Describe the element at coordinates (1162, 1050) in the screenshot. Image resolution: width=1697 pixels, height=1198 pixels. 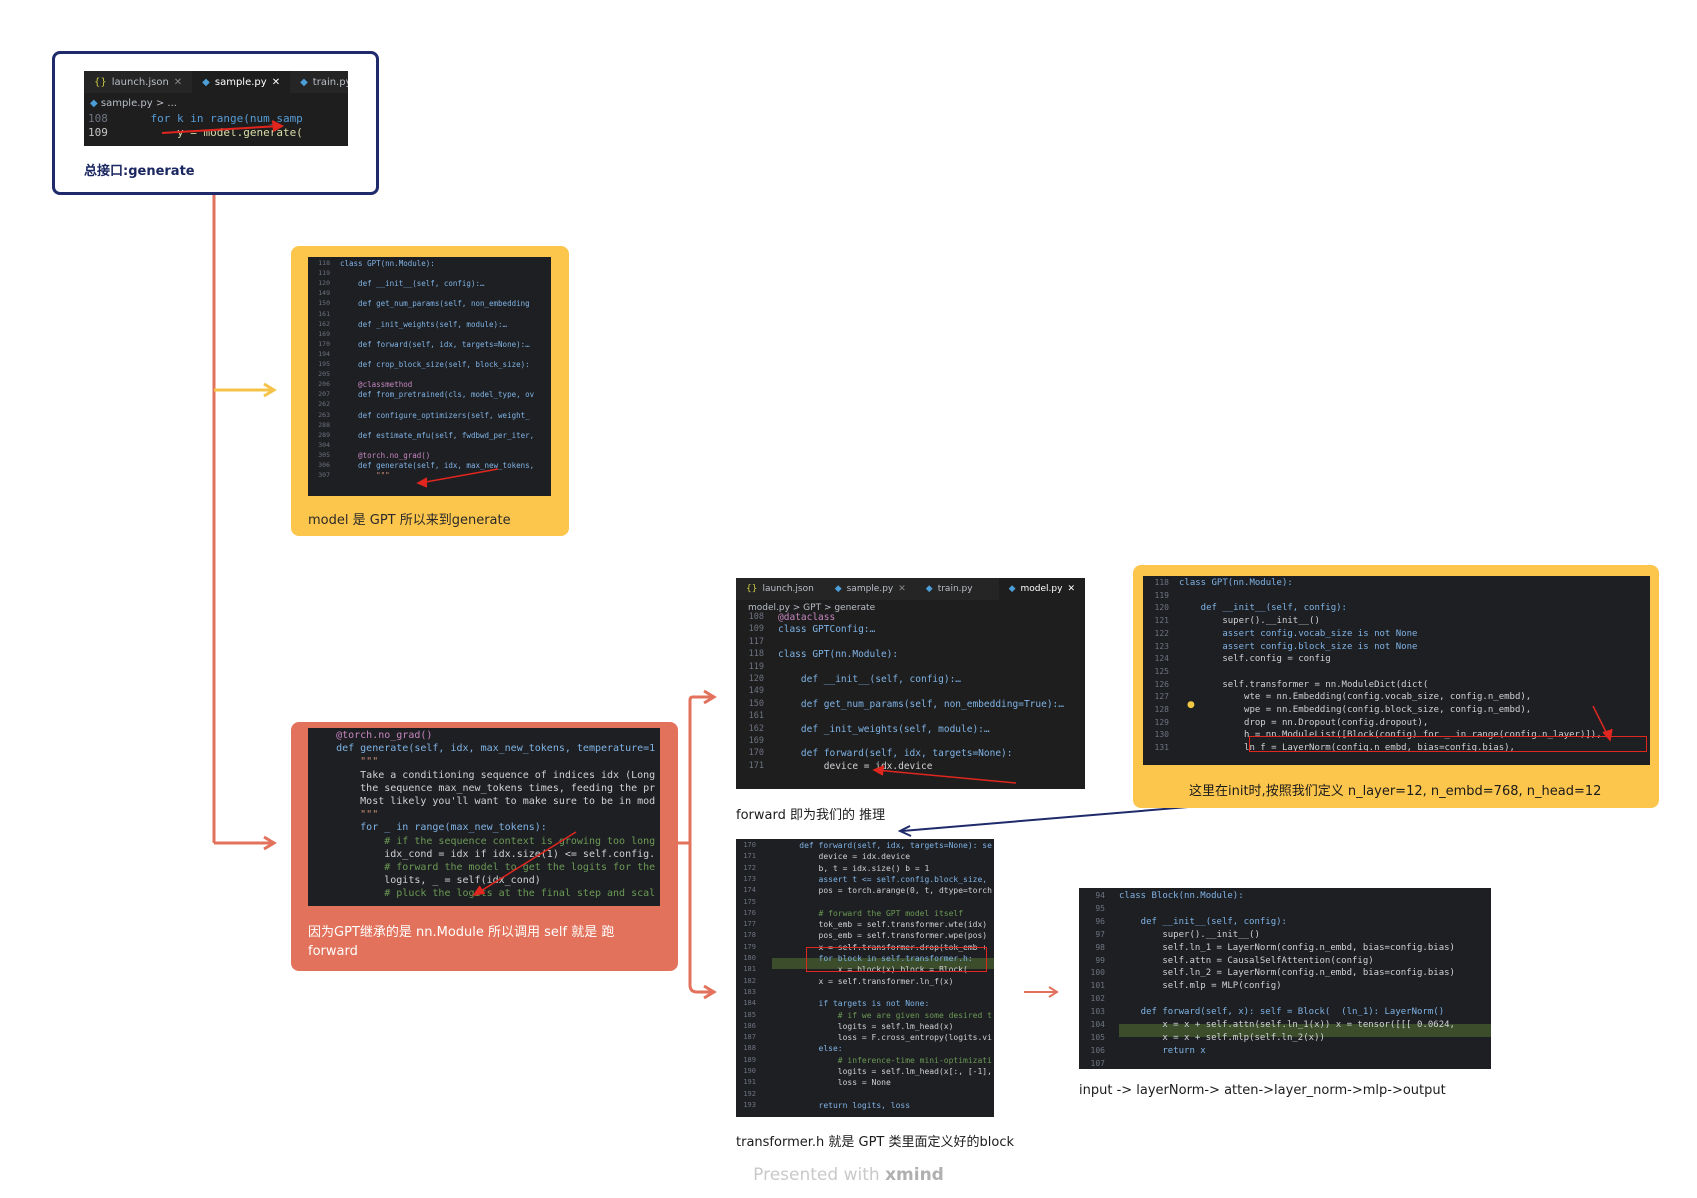
I see `code-line: return x` at that location.